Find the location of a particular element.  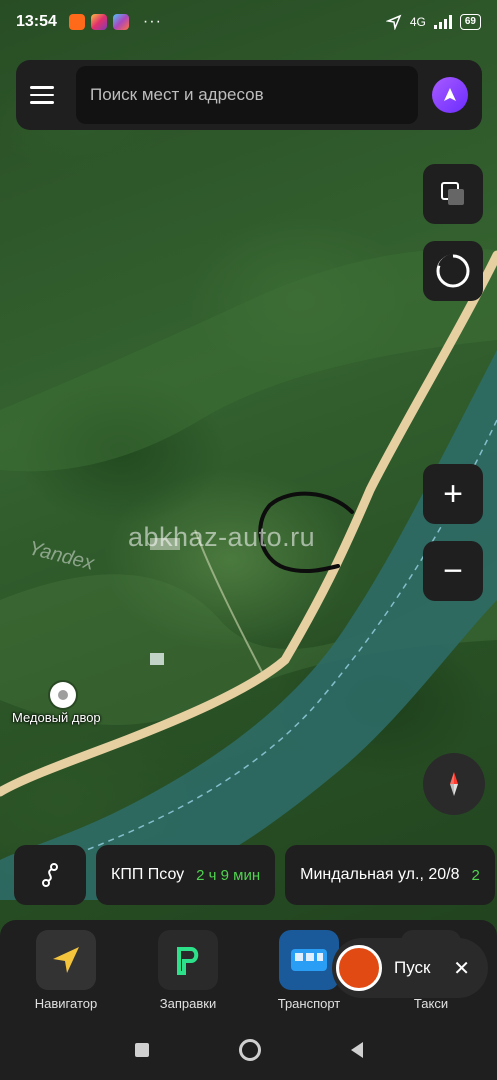

search-panel: Поиск мест и адресов is located at coordinates (249, 95).